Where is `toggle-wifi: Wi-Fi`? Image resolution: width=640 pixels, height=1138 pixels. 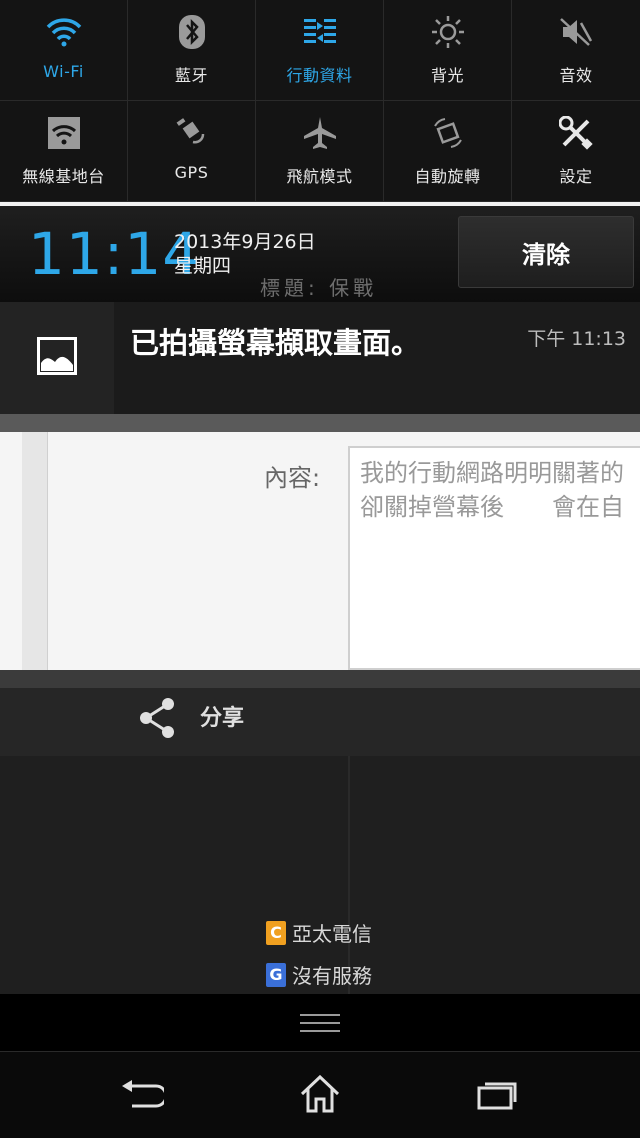
toggle-wifi: Wi-Fi is located at coordinates (64, 50).